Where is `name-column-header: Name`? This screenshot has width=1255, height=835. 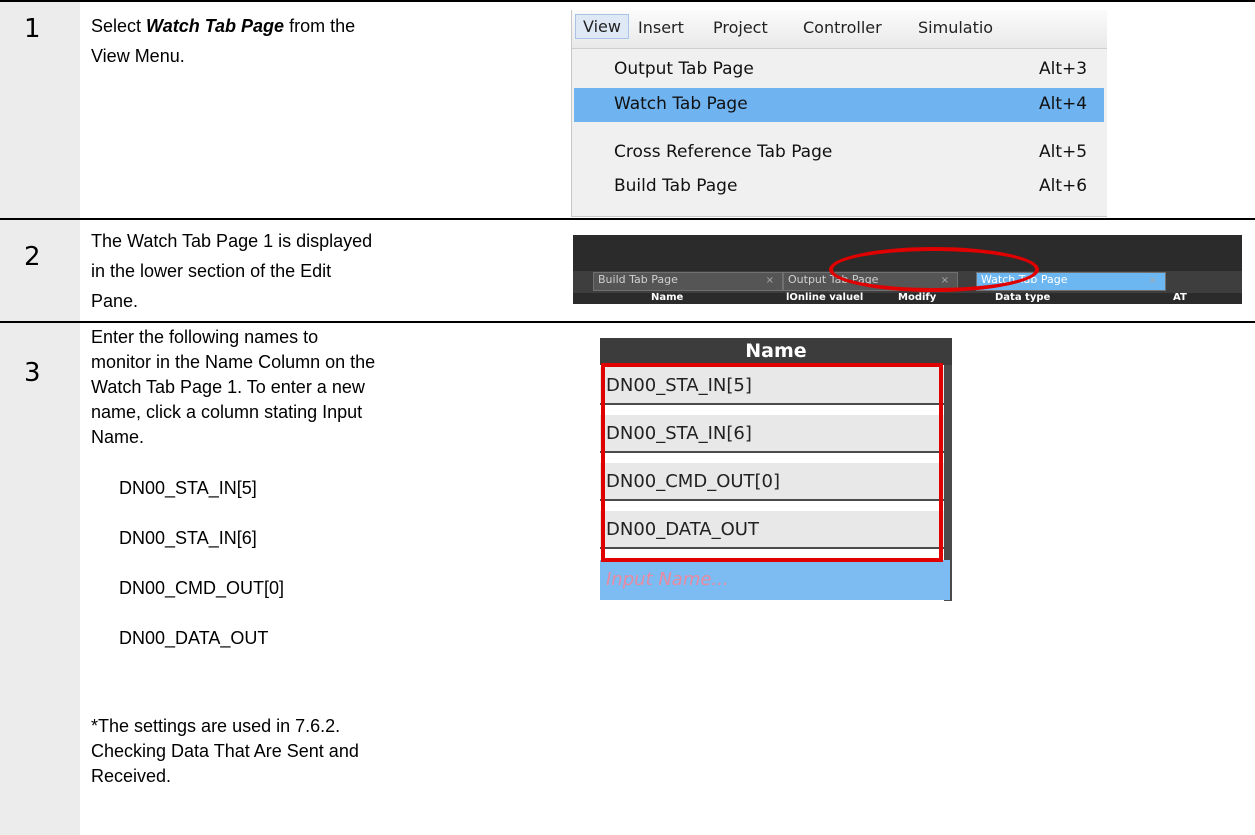 name-column-header: Name is located at coordinates (776, 351).